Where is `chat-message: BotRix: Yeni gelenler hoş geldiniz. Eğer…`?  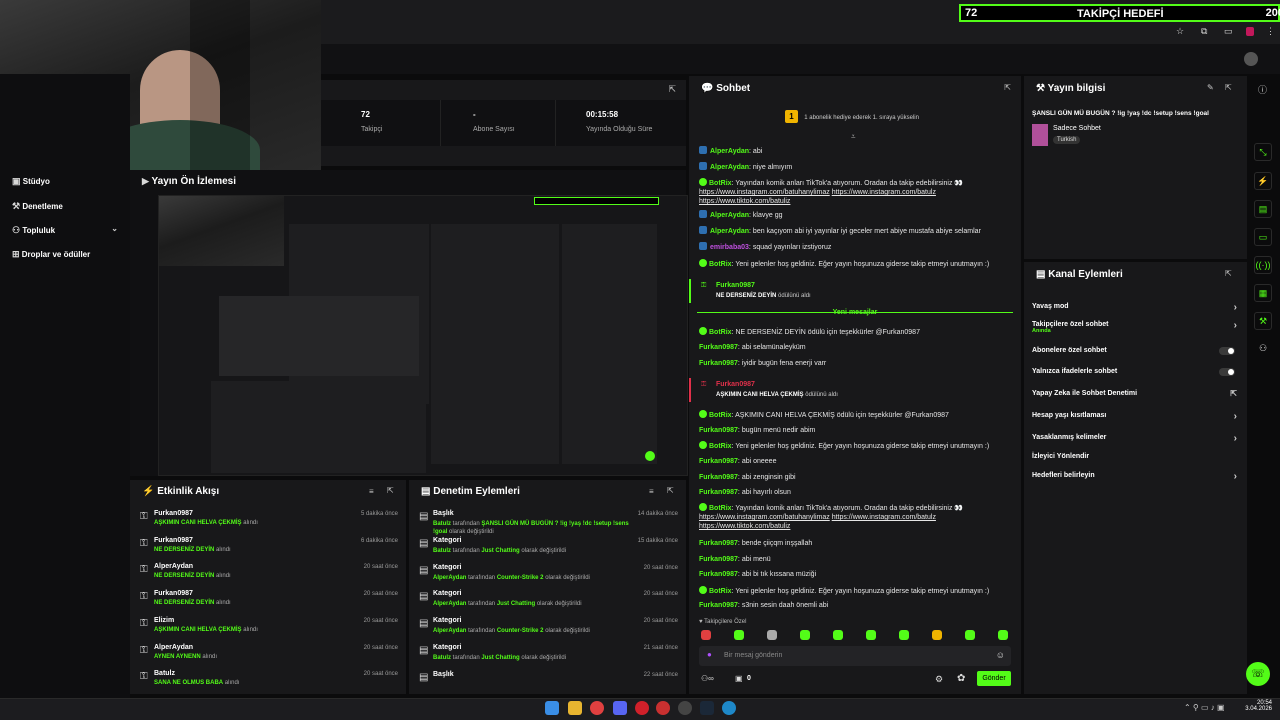
chat-message: BotRix: Yeni gelenler hoş geldiniz. Eğer… is located at coordinates (856, 591).